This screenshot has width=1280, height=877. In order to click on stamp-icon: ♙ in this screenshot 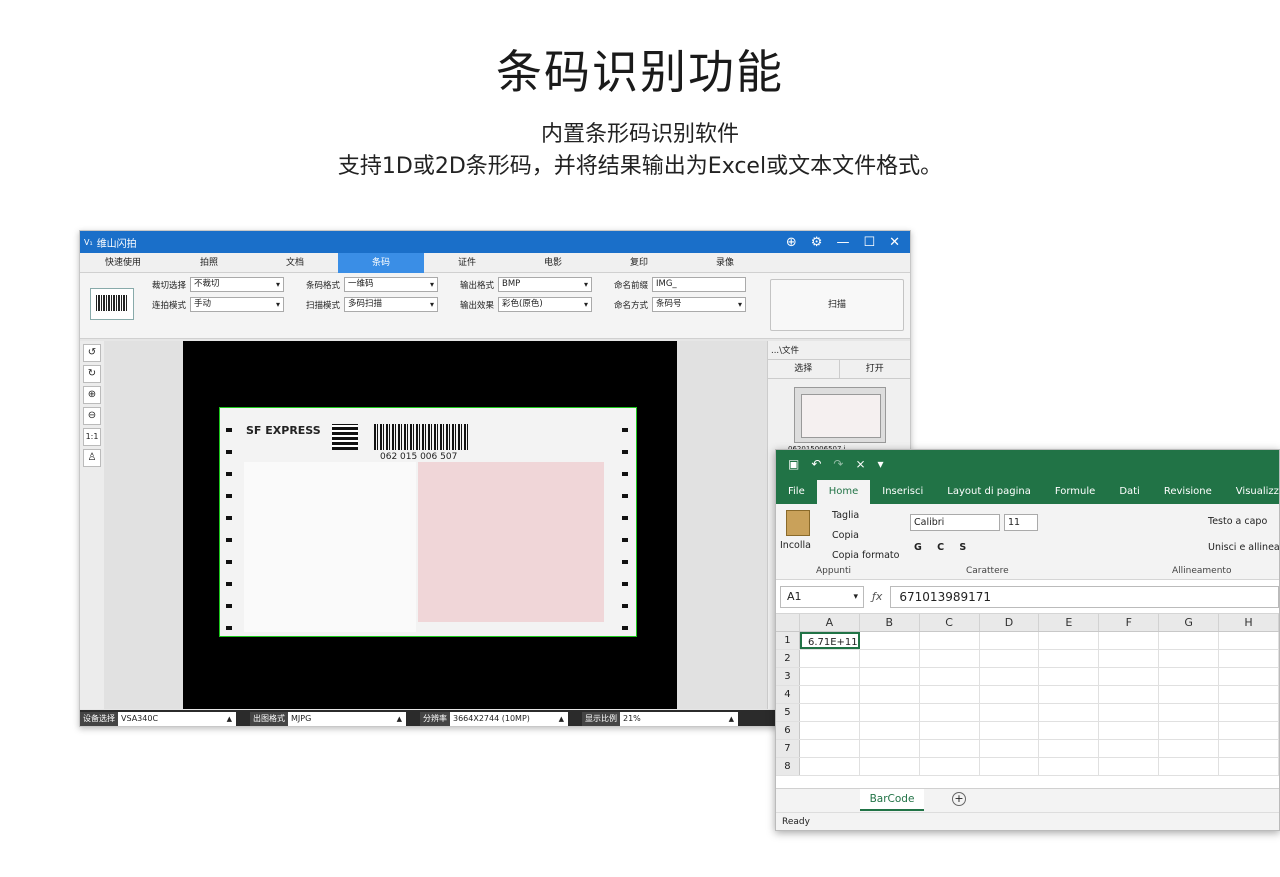, I will do `click(92, 458)`.